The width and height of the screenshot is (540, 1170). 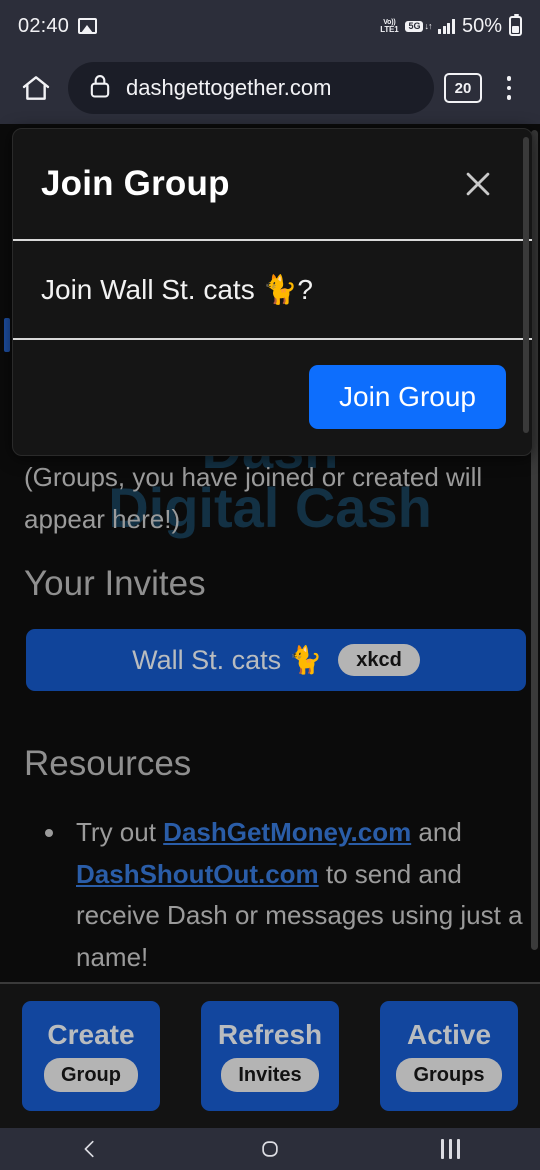 I want to click on home-circle-icon, so click(x=270, y=1149).